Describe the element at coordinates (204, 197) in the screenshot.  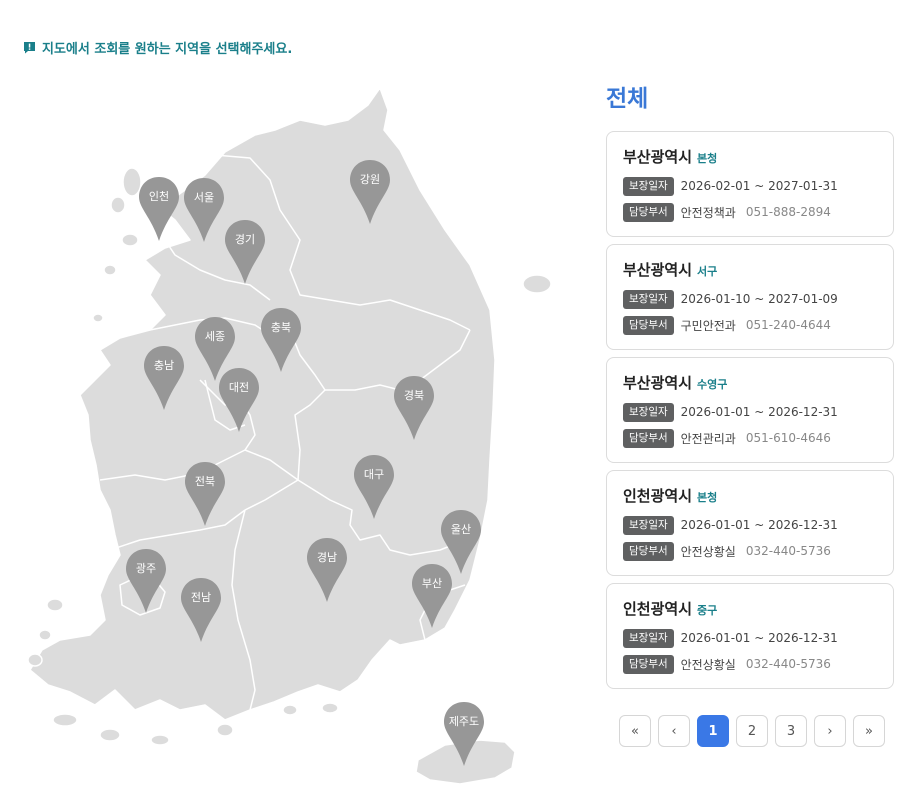
I see `pin-label: 서울` at that location.